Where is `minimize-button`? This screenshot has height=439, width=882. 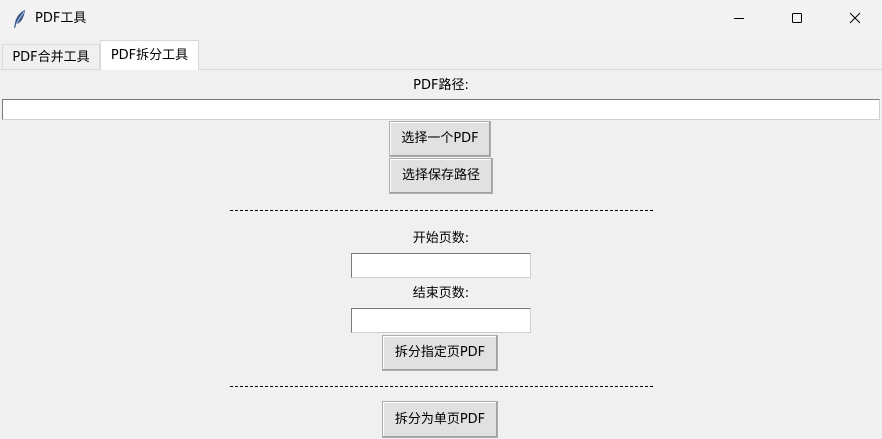 minimize-button is located at coordinates (739, 20).